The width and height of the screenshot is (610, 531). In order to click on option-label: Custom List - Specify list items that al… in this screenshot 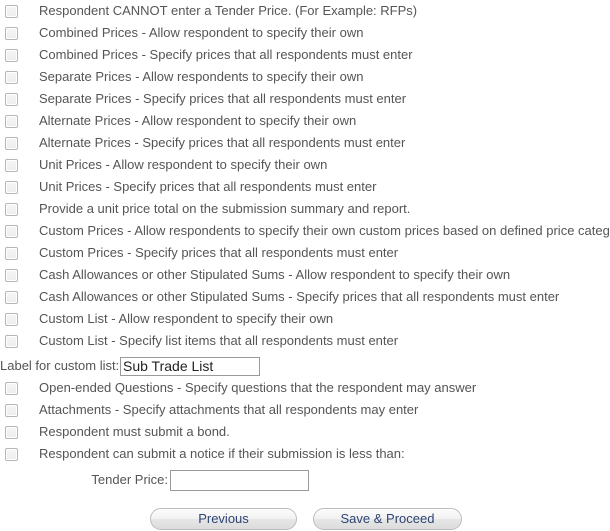, I will do `click(218, 341)`.